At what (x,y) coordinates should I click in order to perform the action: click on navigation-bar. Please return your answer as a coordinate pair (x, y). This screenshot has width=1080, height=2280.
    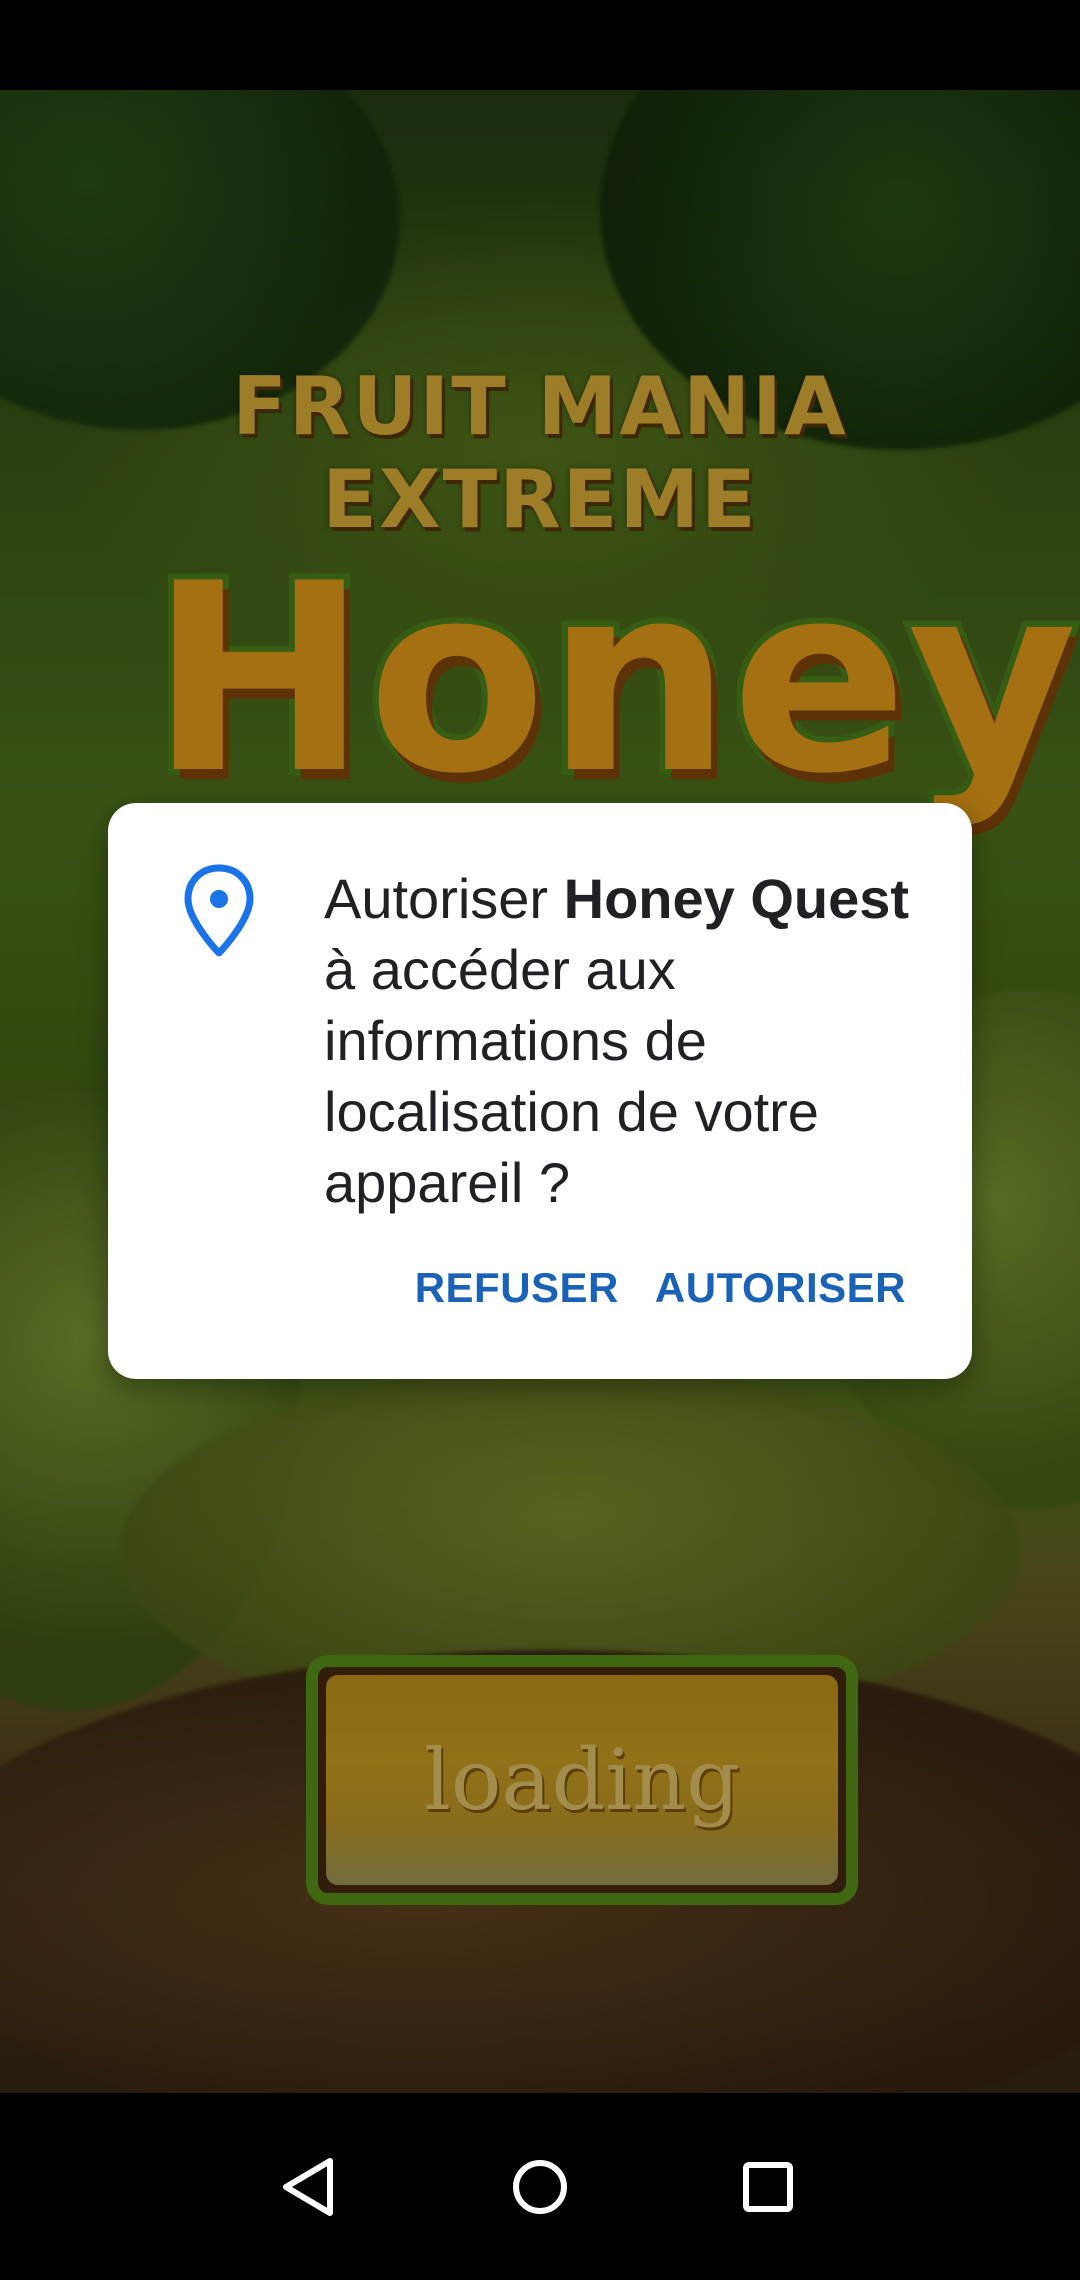
    Looking at the image, I should click on (540, 2186).